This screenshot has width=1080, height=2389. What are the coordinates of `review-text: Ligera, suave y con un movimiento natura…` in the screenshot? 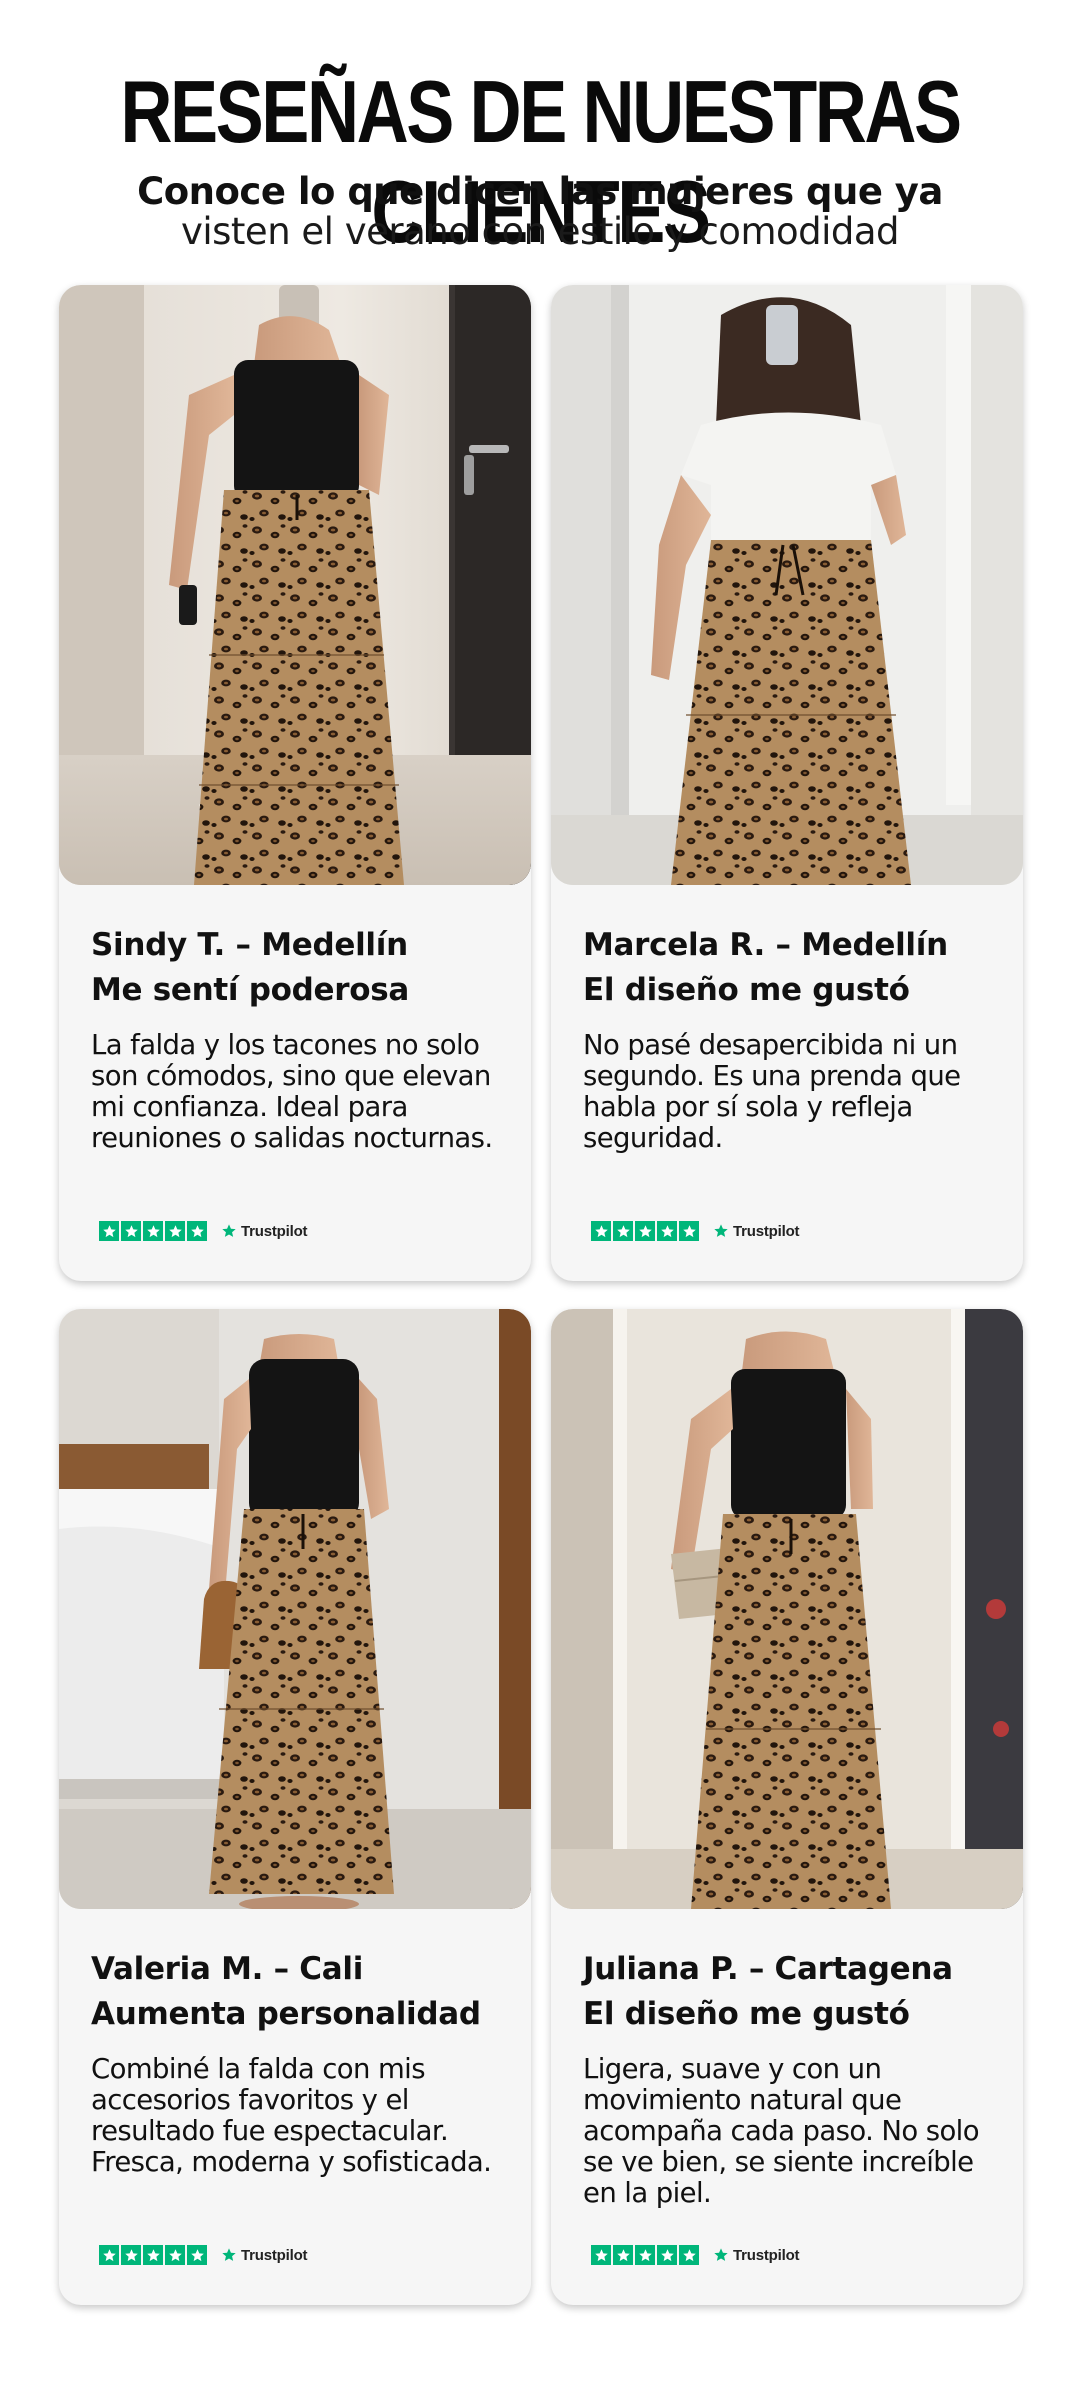 It's located at (781, 2131).